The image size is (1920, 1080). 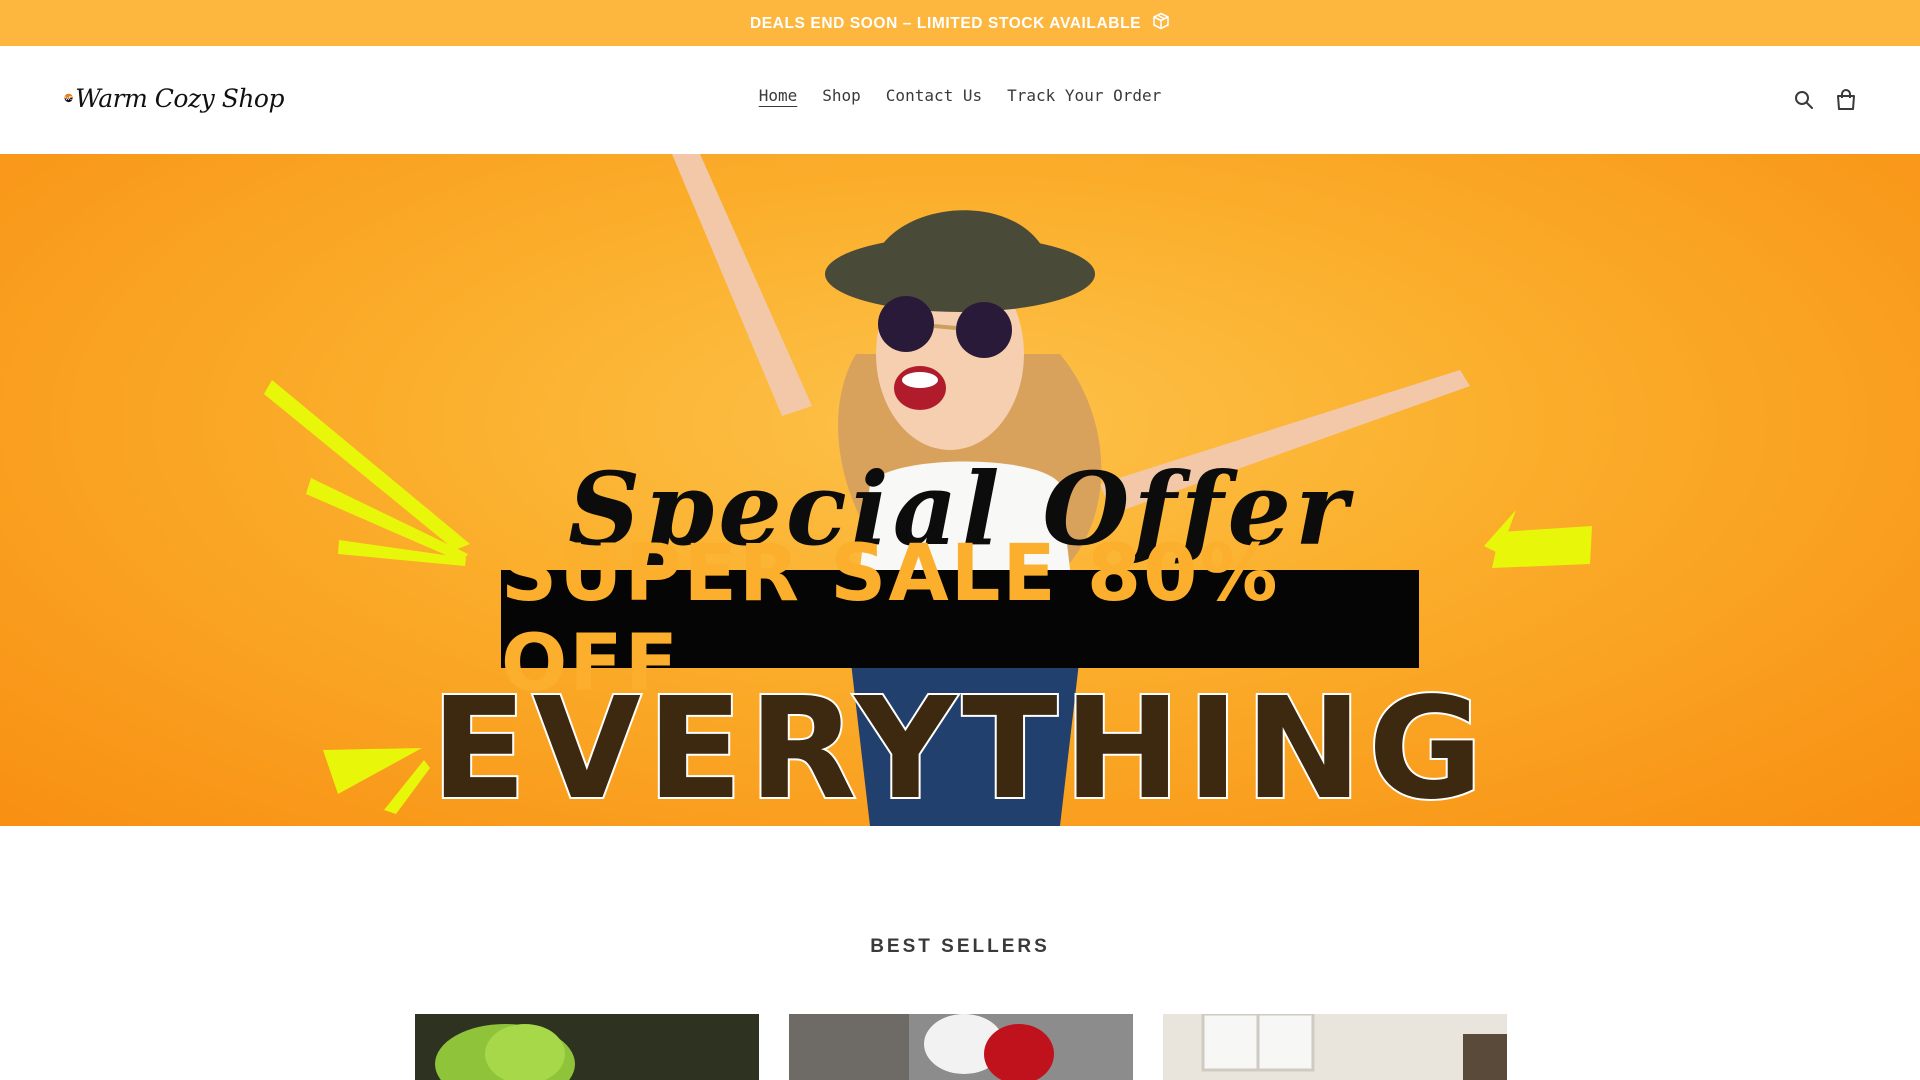 I want to click on announcement-bar: DEALS END SOON – LIMITED STOCK AVAILABLE, so click(x=960, y=23).